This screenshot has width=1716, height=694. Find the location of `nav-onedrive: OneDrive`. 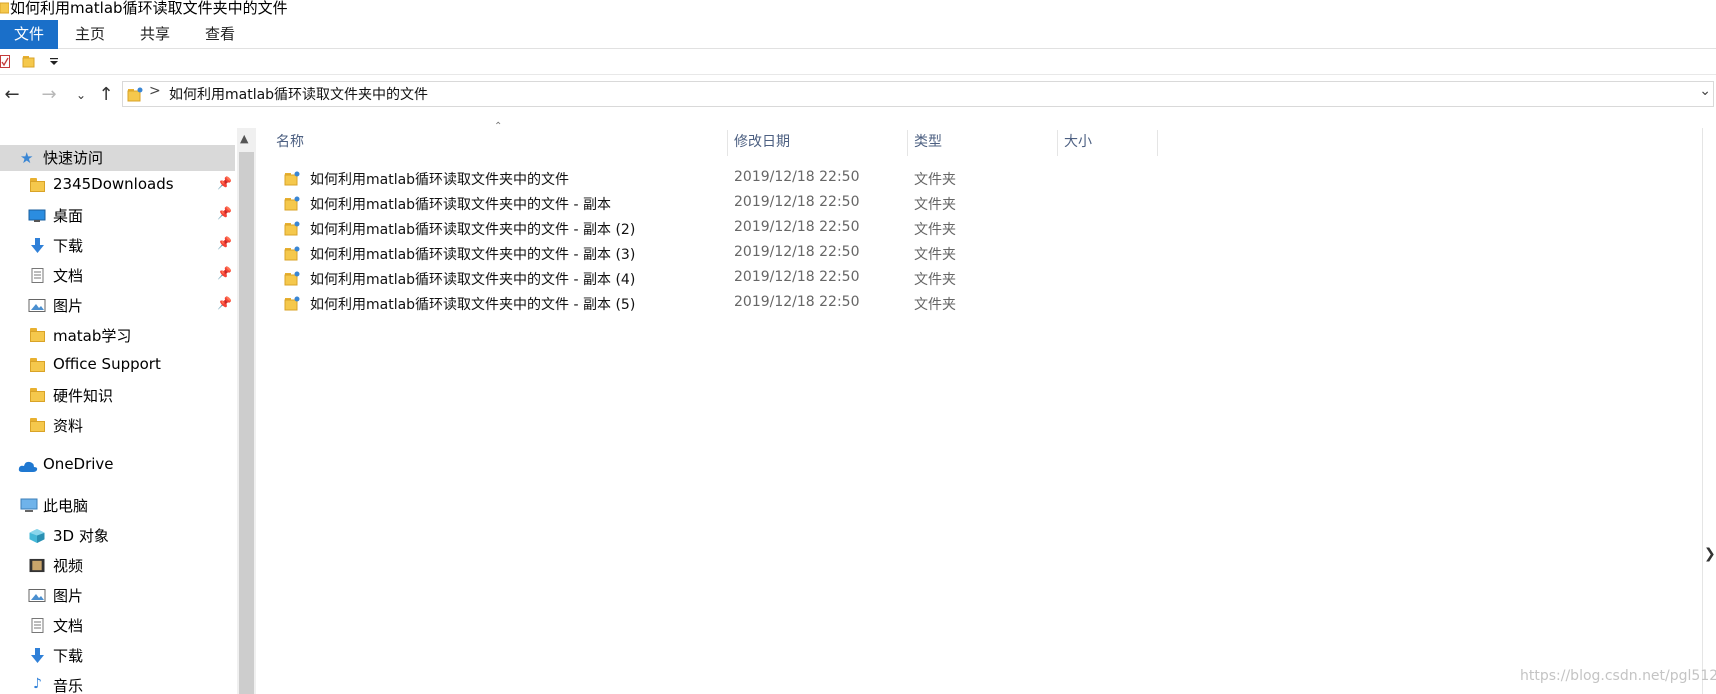

nav-onedrive: OneDrive is located at coordinates (117, 466).